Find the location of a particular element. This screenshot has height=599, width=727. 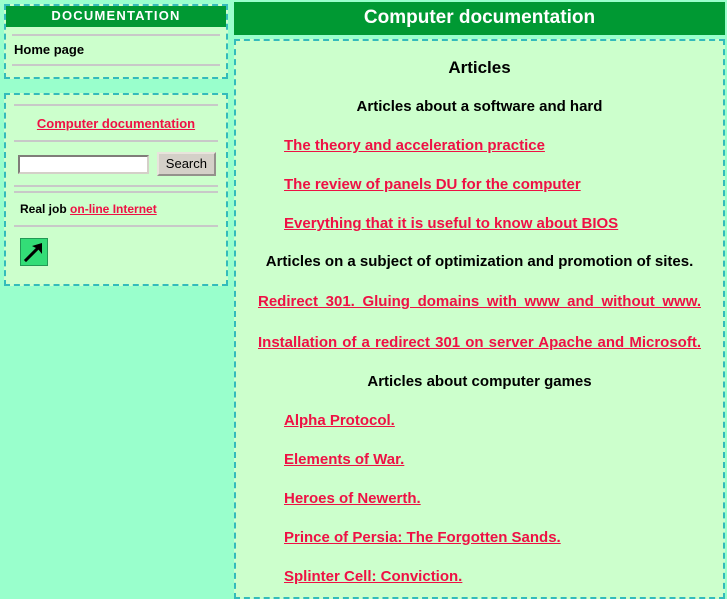

article-link-row: Elements of War. is located at coordinates (479, 460).